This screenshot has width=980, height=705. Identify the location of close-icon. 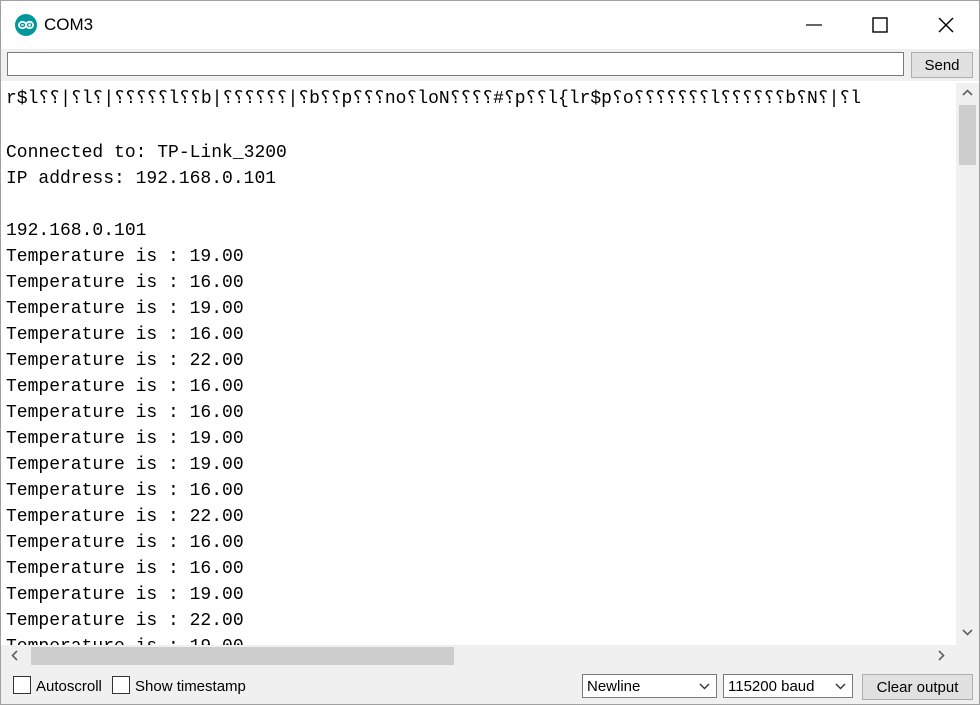
(946, 25).